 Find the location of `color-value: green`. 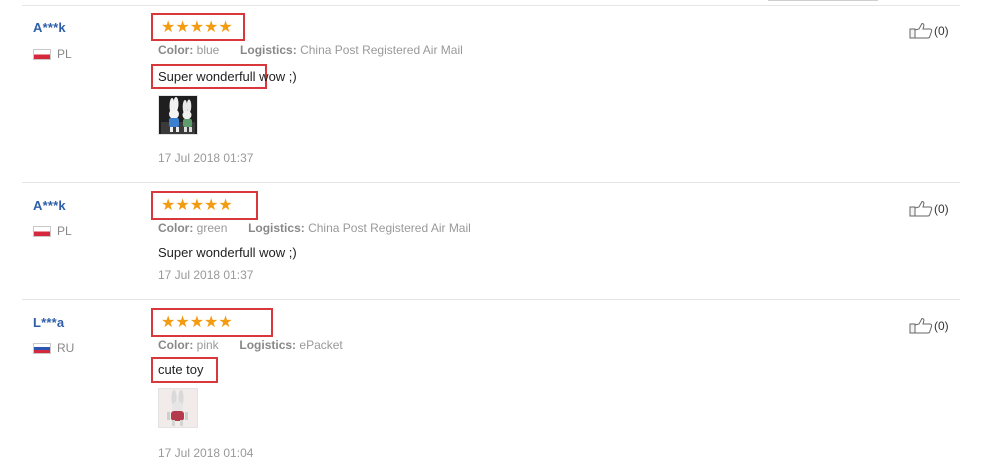

color-value: green is located at coordinates (212, 228).